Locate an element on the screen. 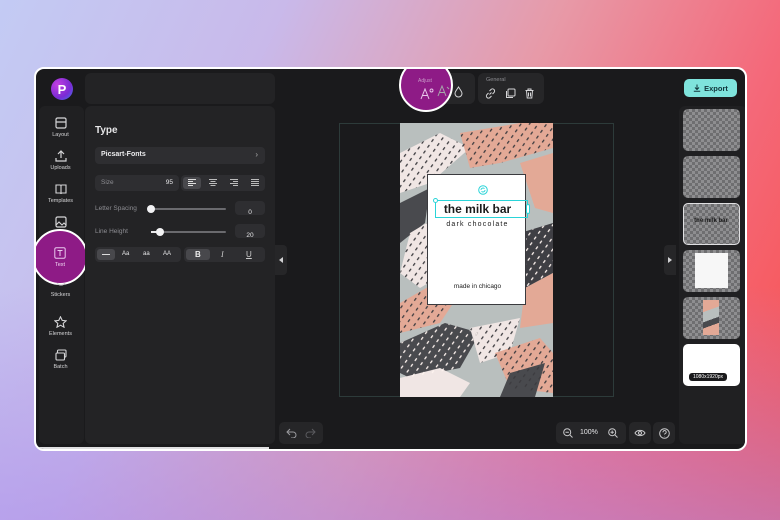 The width and height of the screenshot is (780, 520). case-title-button: Aa is located at coordinates (125, 254).